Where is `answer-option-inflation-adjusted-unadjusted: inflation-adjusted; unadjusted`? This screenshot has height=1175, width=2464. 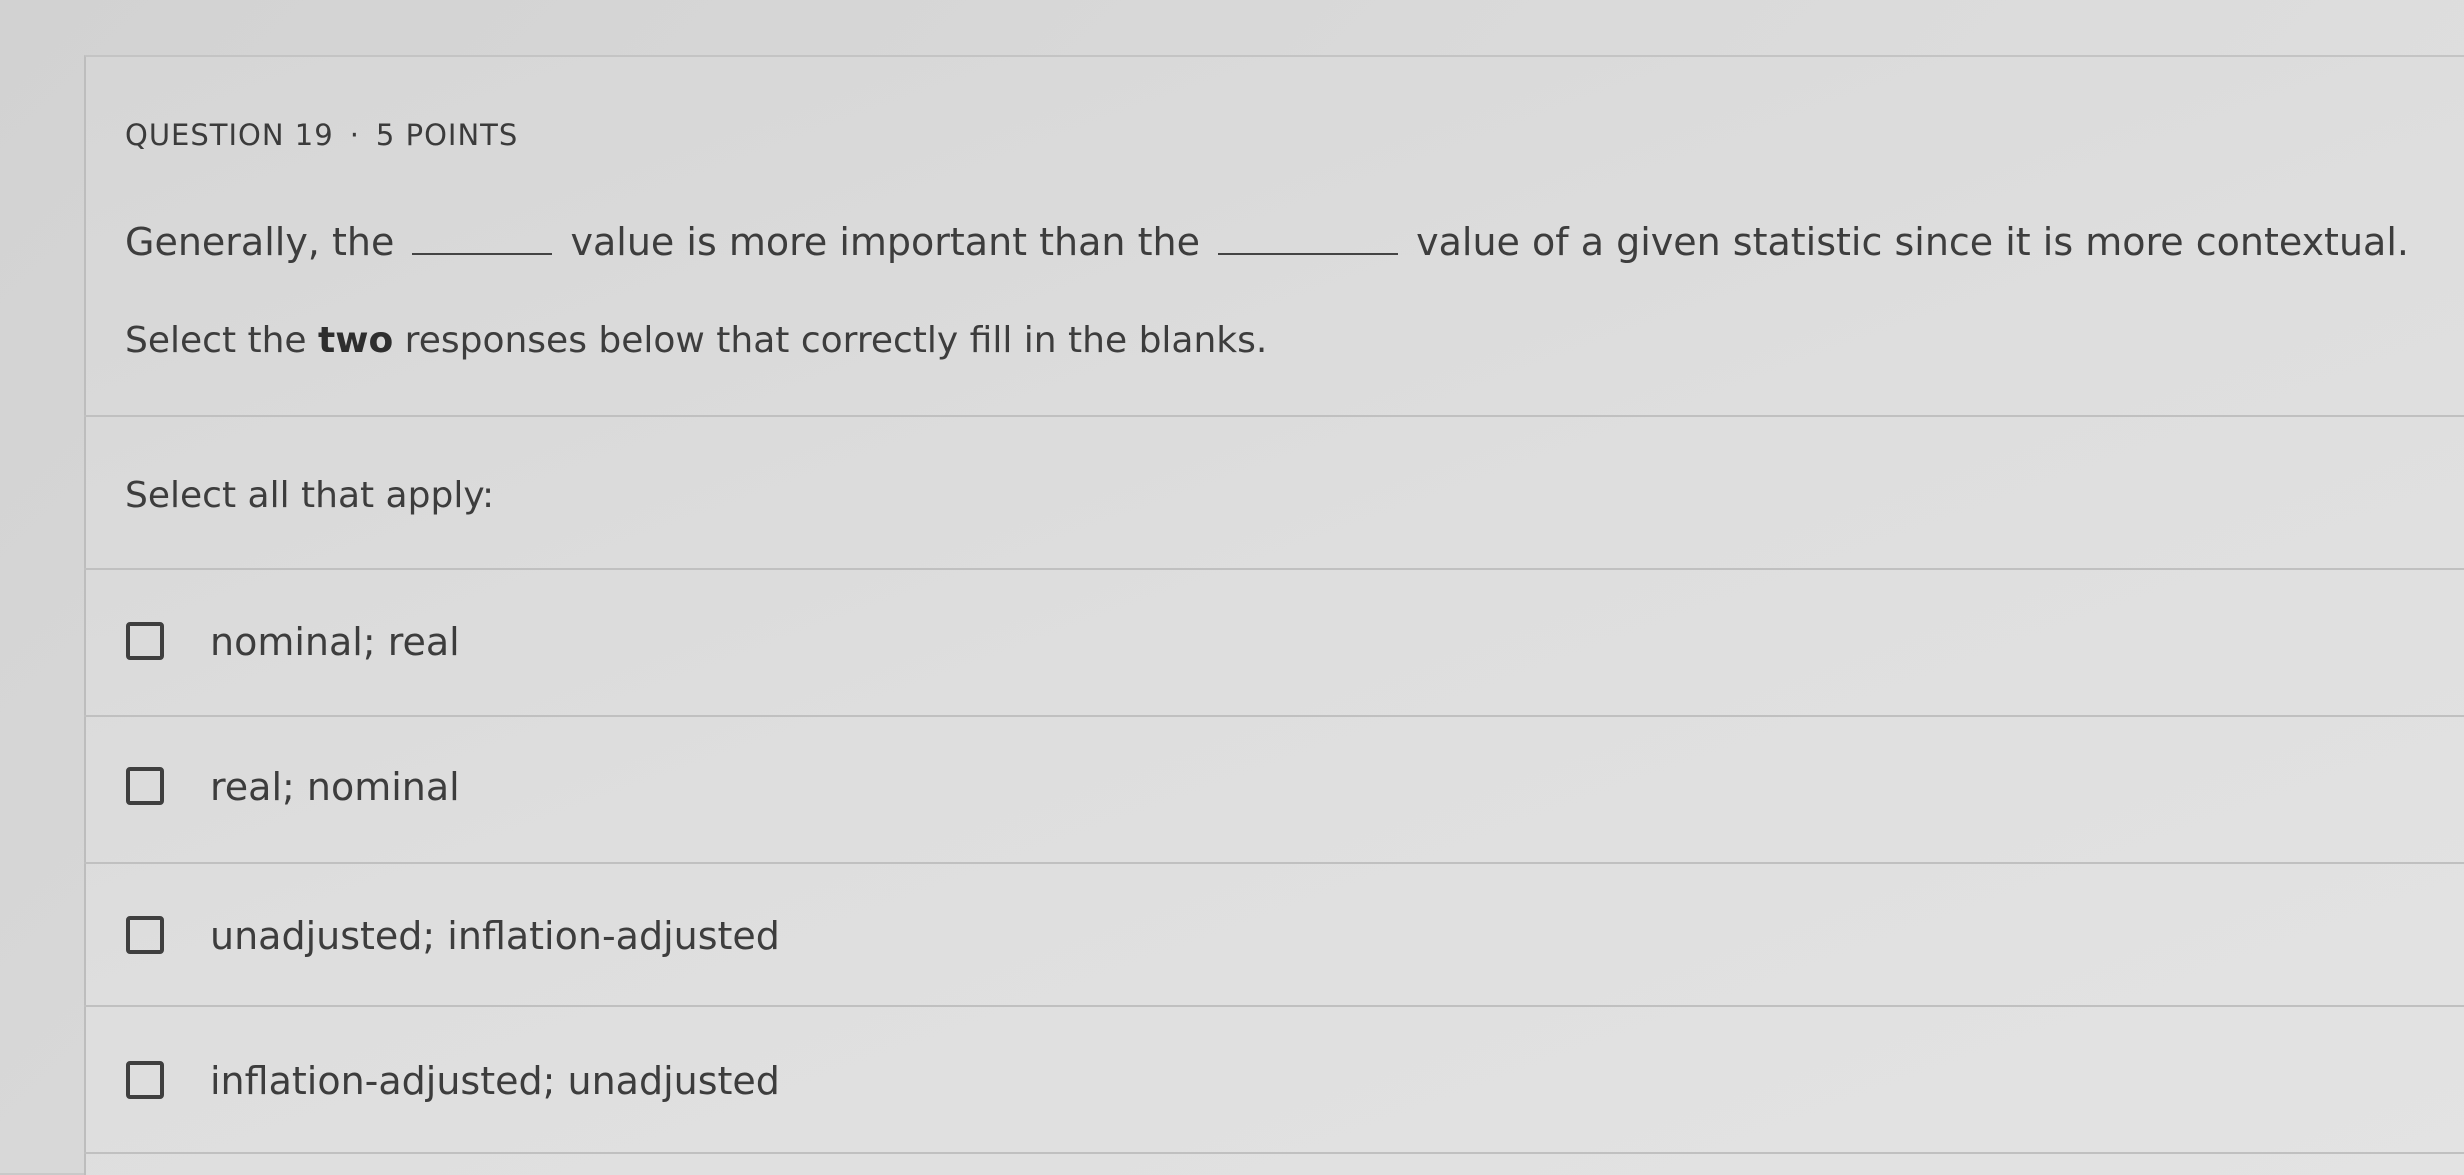
answer-option-inflation-adjusted-unadjusted: inflation-adjusted; unadjusted is located at coordinates (1274, 1078).